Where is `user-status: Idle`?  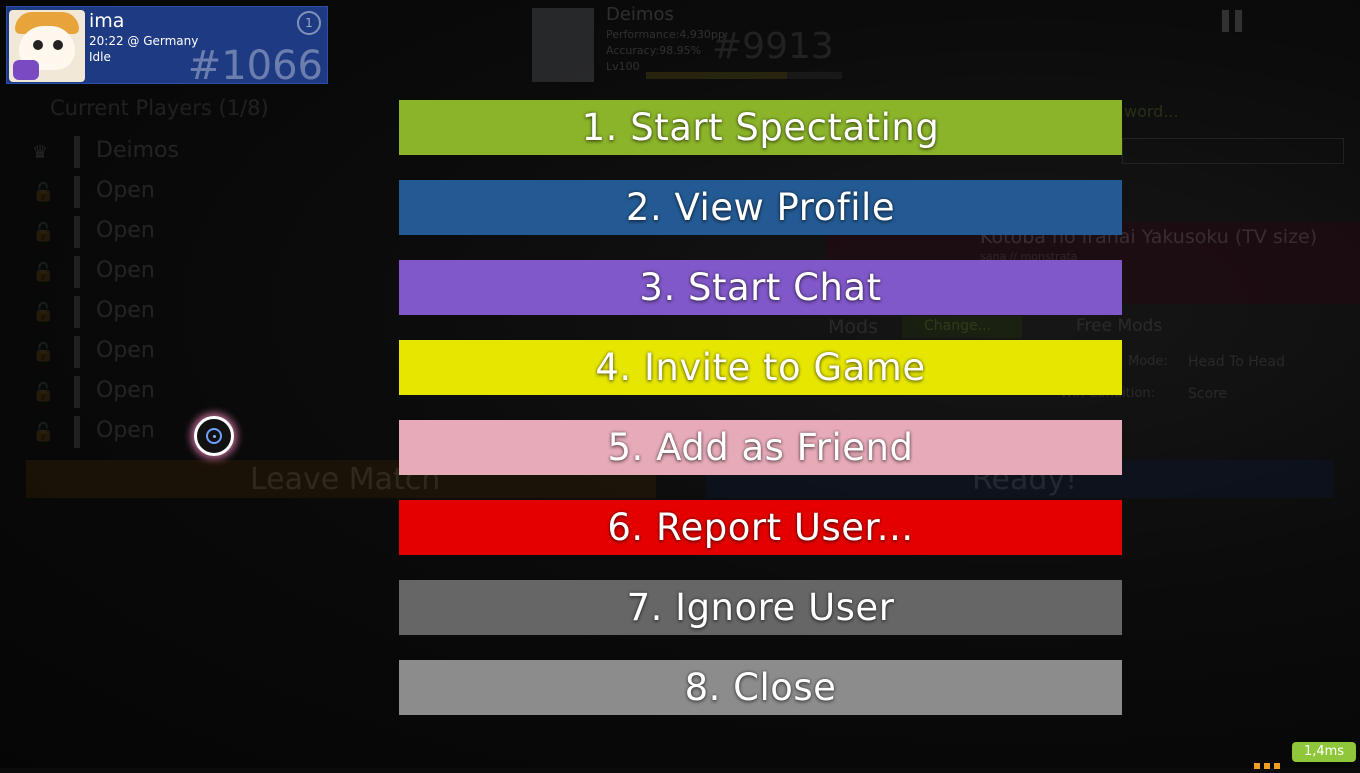 user-status: Idle is located at coordinates (100, 57).